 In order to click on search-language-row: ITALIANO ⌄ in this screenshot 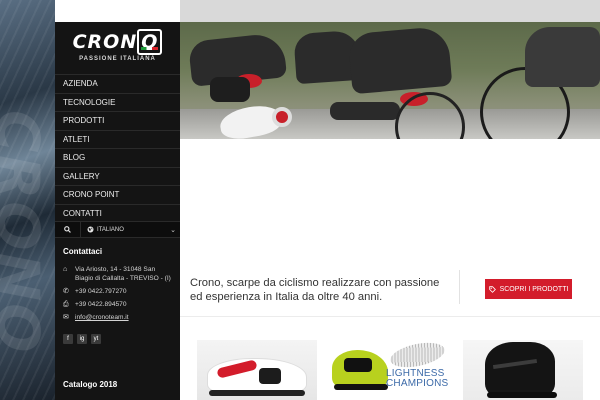, I will do `click(117, 229)`.